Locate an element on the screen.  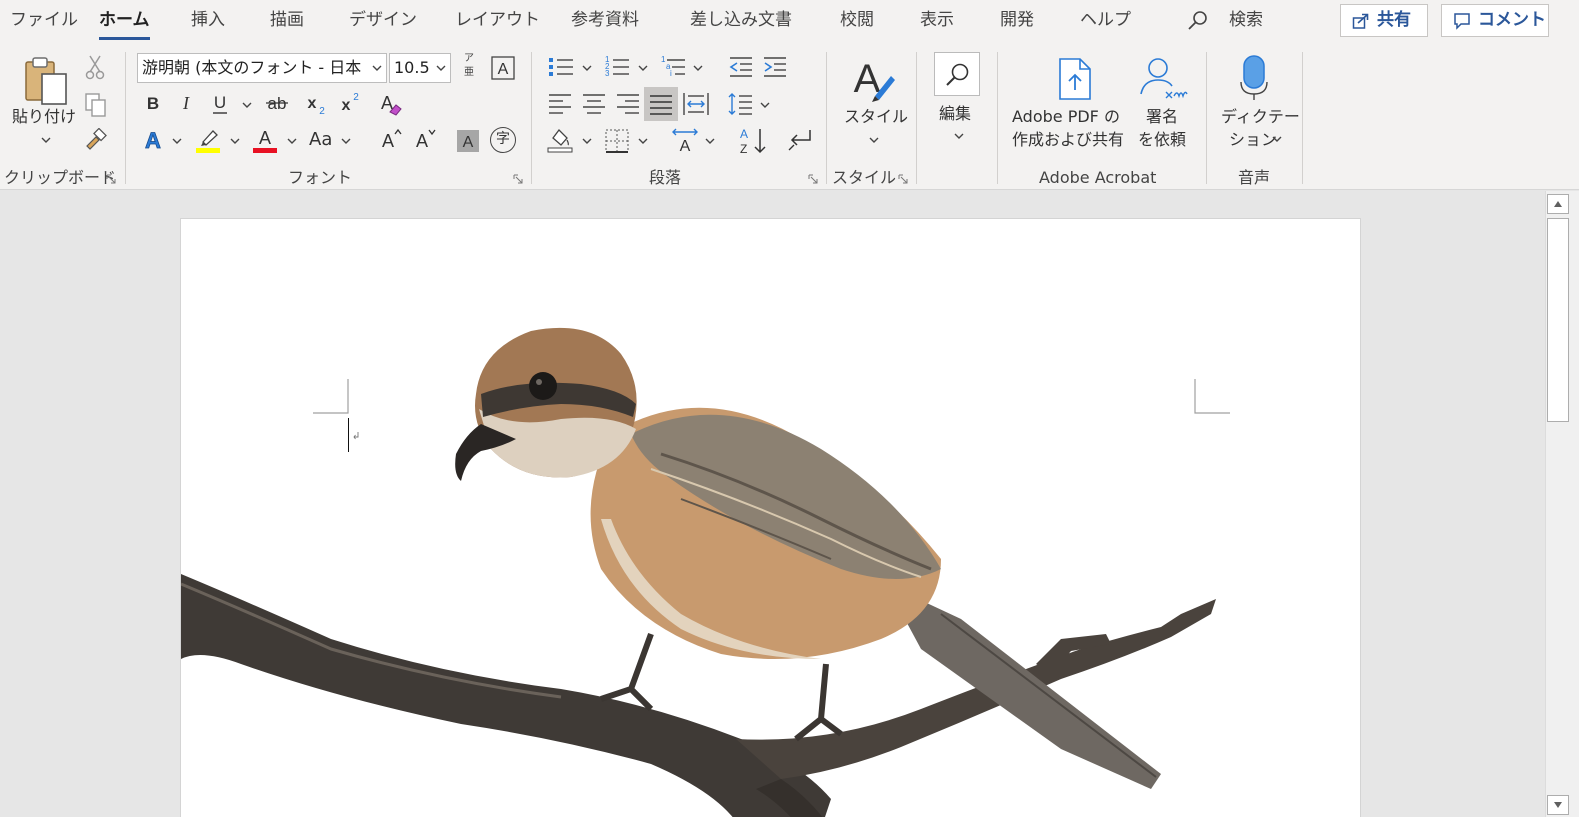
tab-review: 校閲 is located at coordinates (857, 20).